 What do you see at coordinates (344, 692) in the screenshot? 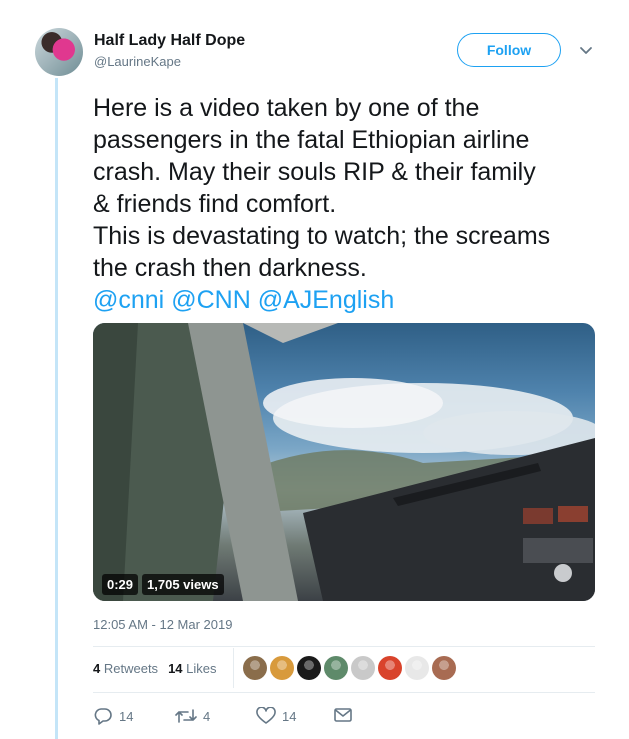
I see `divider-bottom` at bounding box center [344, 692].